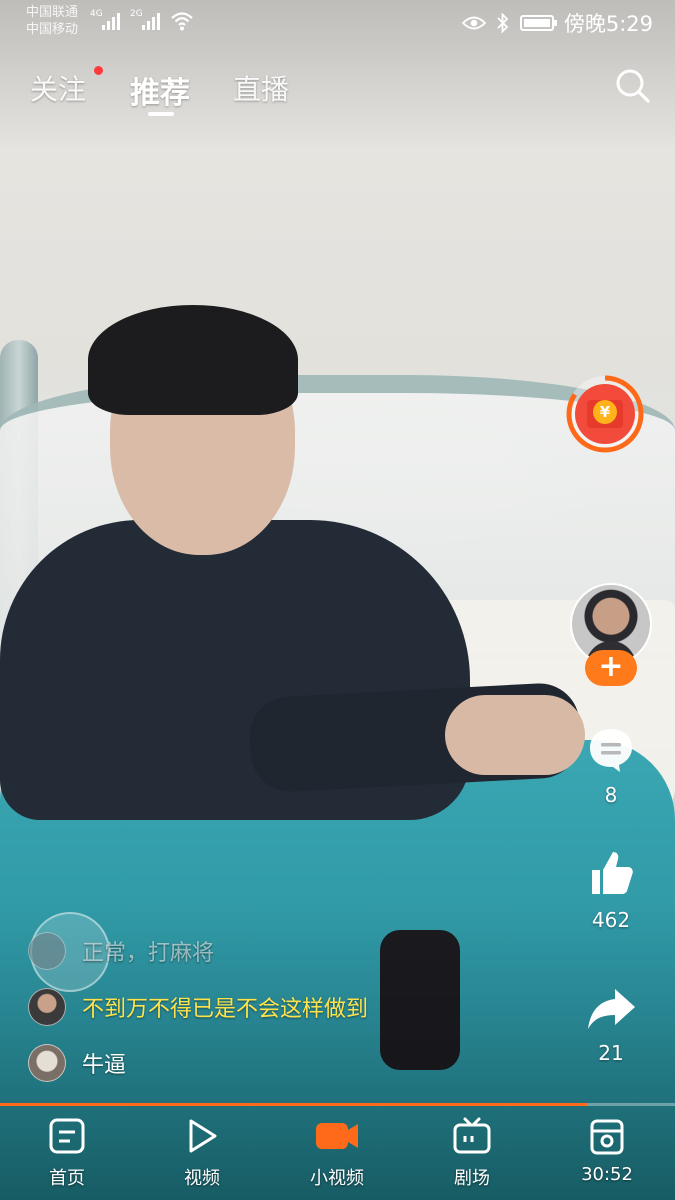  Describe the element at coordinates (193, 360) in the screenshot. I see `person-hair` at that location.